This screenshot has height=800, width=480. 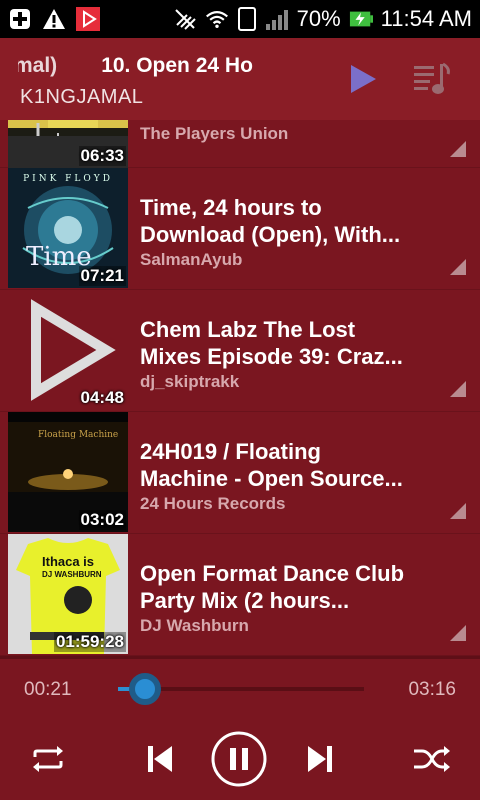 What do you see at coordinates (190, 381) in the screenshot?
I see `video-channel: dj_skiptrakk` at bounding box center [190, 381].